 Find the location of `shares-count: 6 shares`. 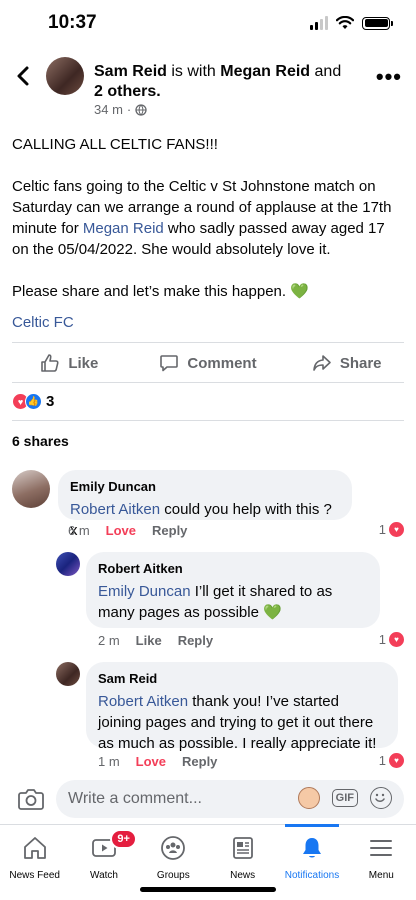

shares-count: 6 shares is located at coordinates (40, 441).